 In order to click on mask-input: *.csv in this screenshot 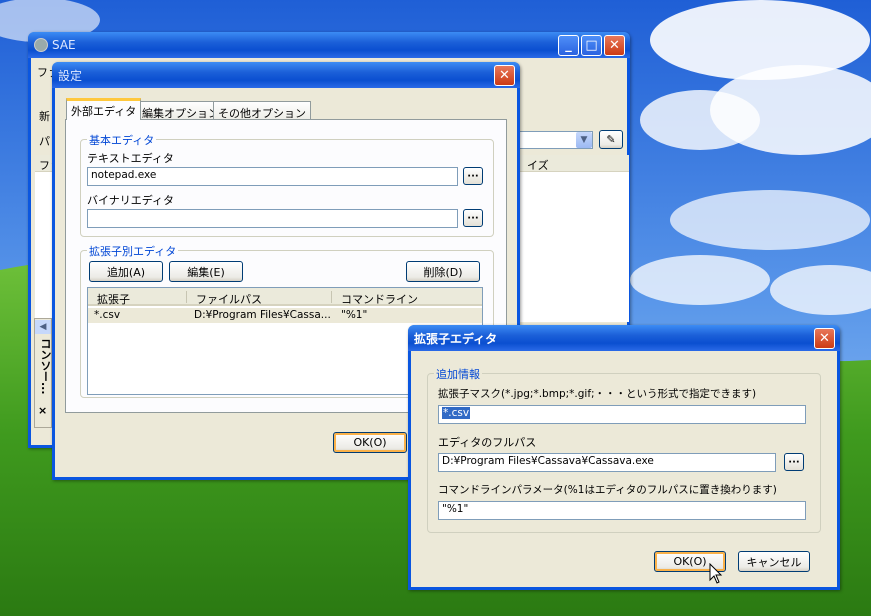, I will do `click(622, 414)`.